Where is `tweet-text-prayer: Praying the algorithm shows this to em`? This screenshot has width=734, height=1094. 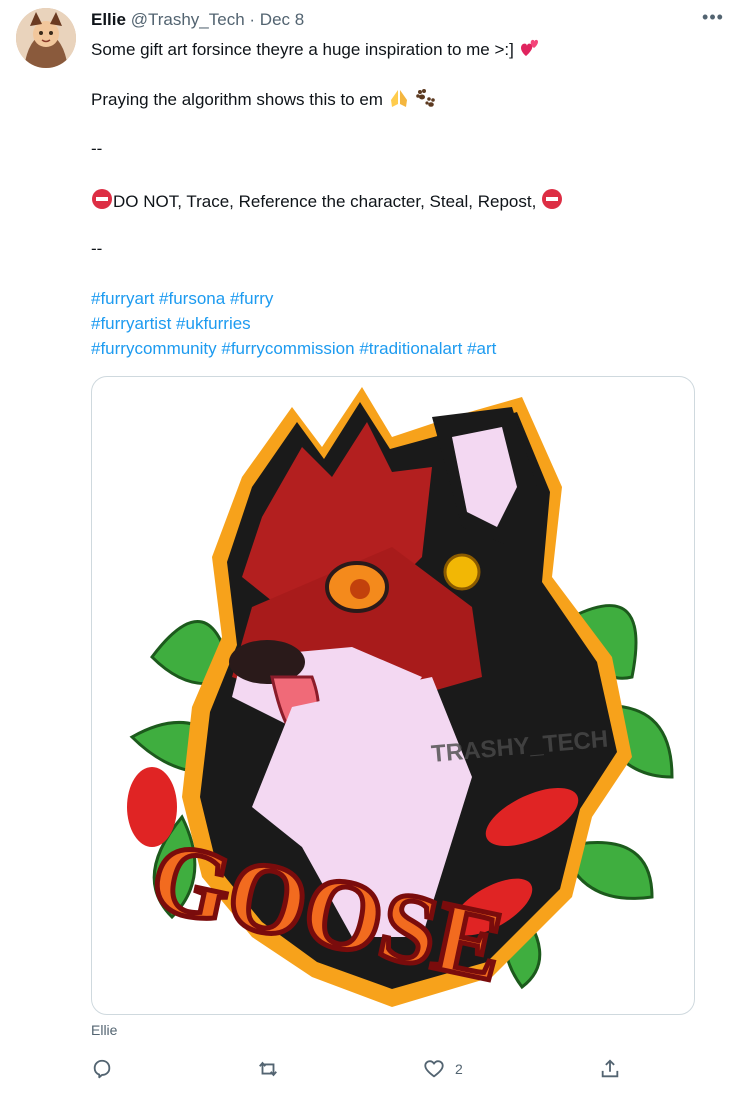 tweet-text-prayer: Praying the algorithm shows this to em is located at coordinates (237, 99).